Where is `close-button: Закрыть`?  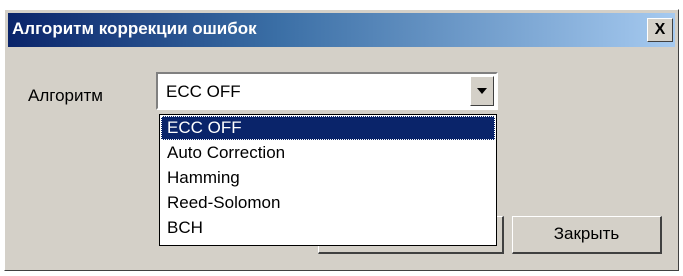 close-button: Закрыть is located at coordinates (587, 235).